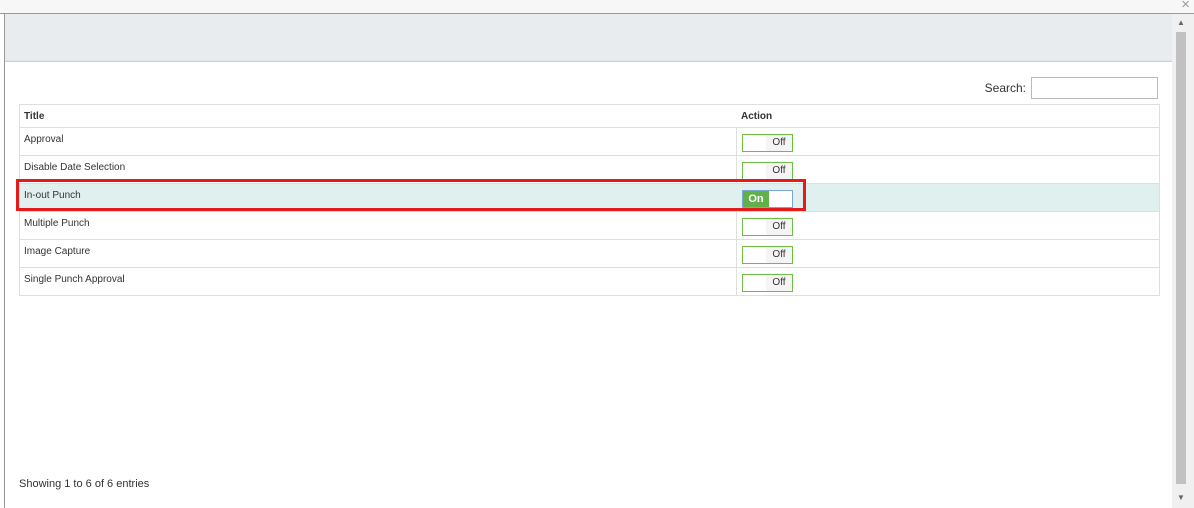  I want to click on column-header-action: Action, so click(756, 116).